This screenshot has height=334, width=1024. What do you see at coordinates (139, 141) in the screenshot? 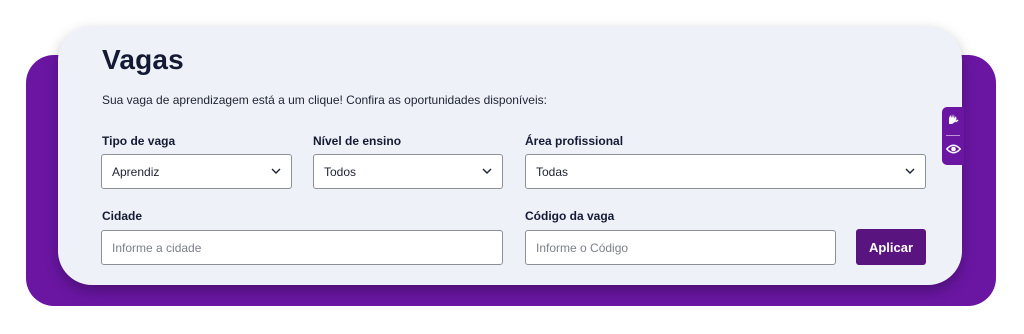
I see `tipo-vaga-label: Tipo de vaga` at bounding box center [139, 141].